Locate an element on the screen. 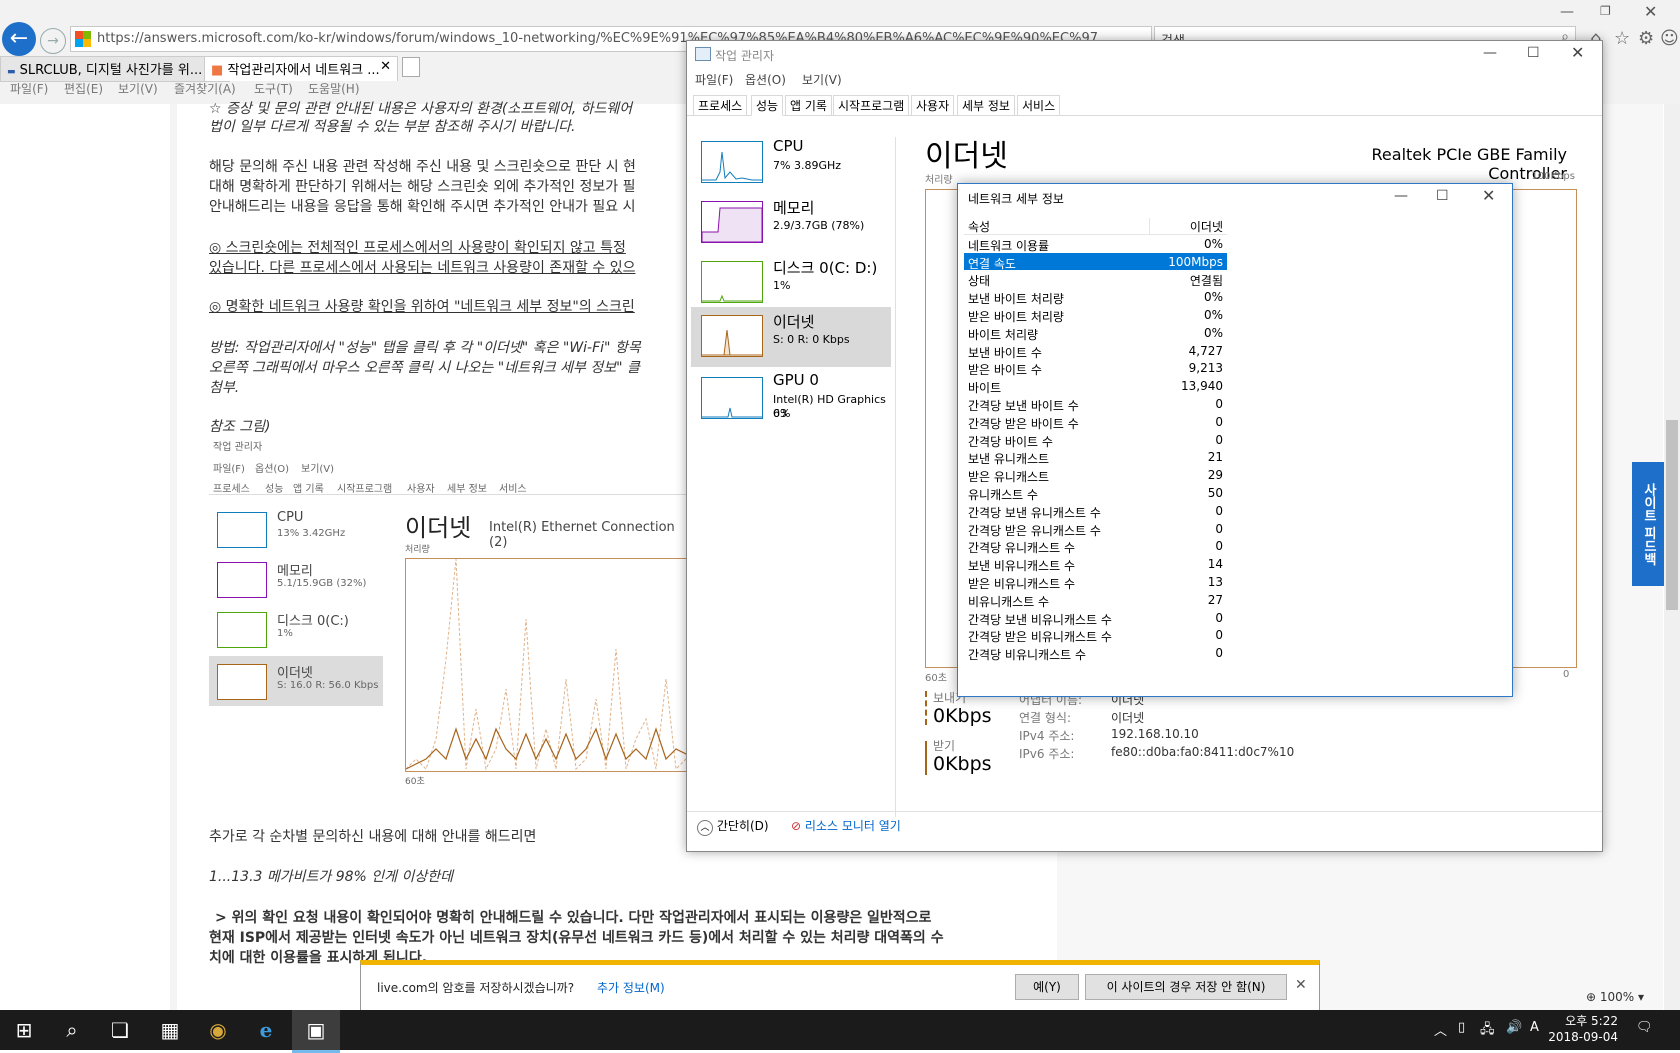  table-row: 받은 유니캐스트 29 is located at coordinates (1095, 475).